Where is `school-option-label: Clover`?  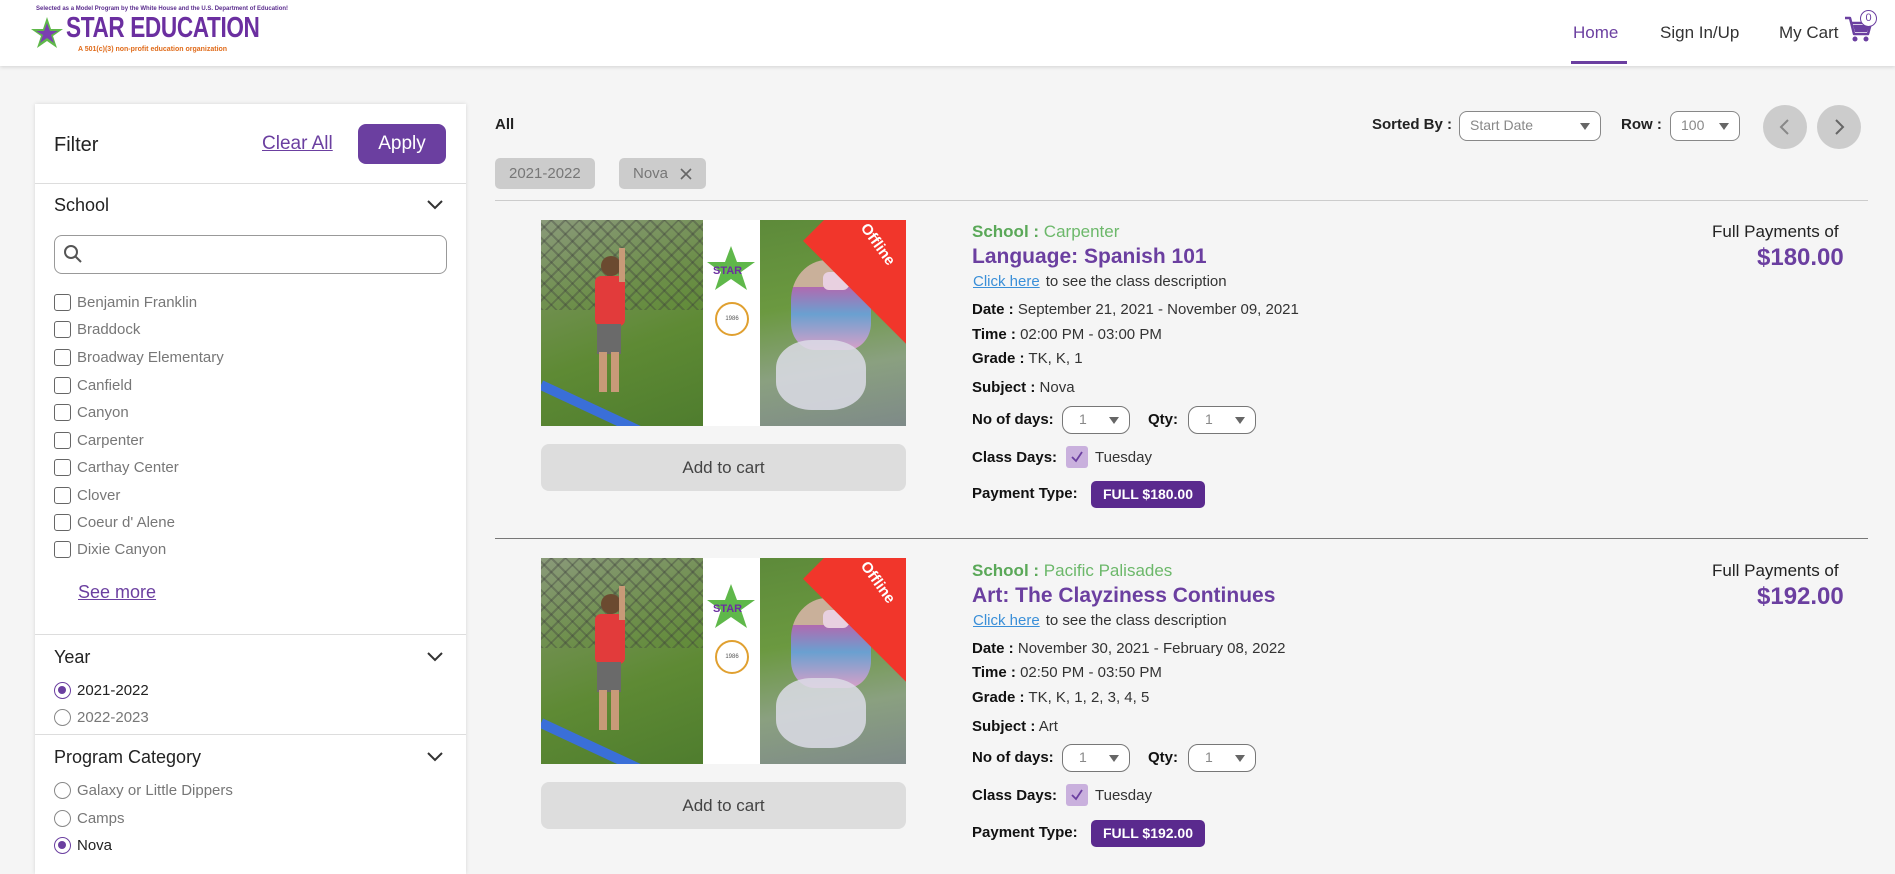 school-option-label: Clover is located at coordinates (99, 495).